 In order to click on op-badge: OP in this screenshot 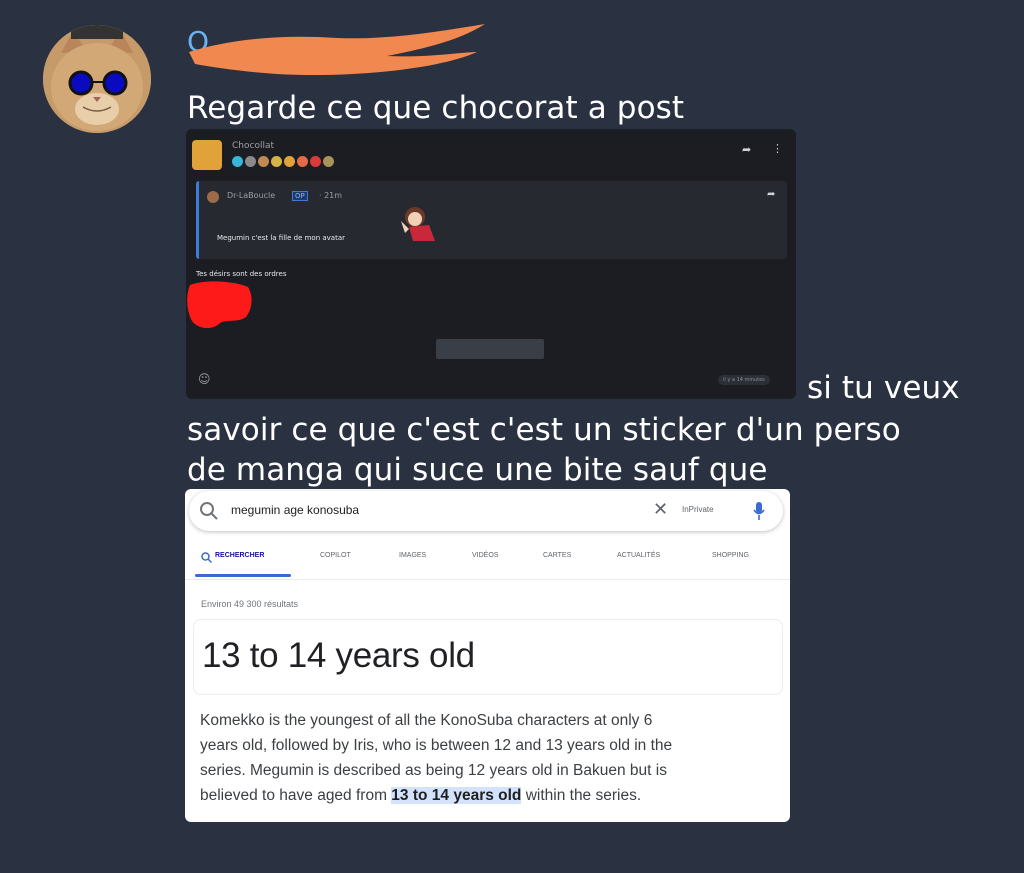, I will do `click(300, 196)`.